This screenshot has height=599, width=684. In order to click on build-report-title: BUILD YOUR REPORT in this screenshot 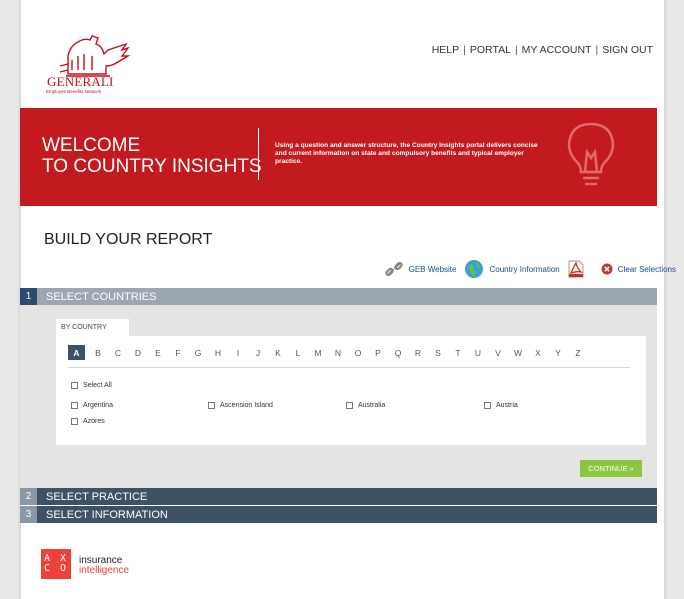, I will do `click(128, 239)`.